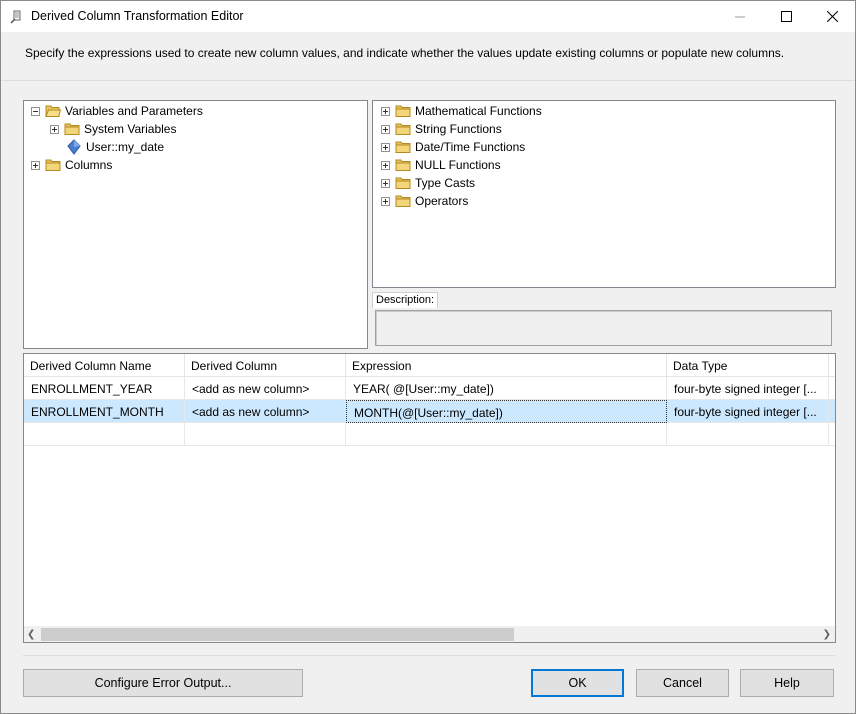 This screenshot has width=856, height=714. I want to click on tree-item-mathematical-functions: Mathematical Functions, so click(461, 111).